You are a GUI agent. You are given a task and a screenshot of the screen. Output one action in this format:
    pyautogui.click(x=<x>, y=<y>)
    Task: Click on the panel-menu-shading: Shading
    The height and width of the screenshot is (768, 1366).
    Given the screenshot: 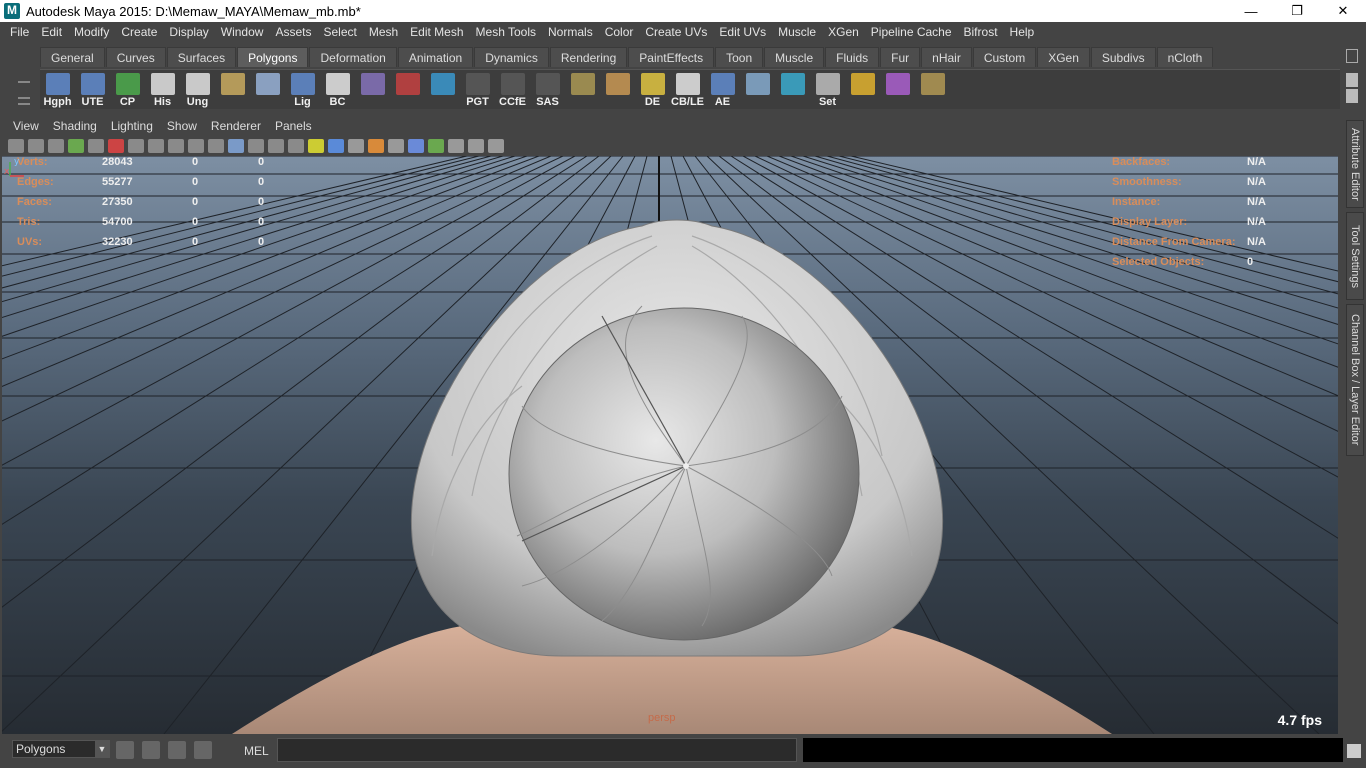 What is the action you would take?
    pyautogui.click(x=75, y=126)
    